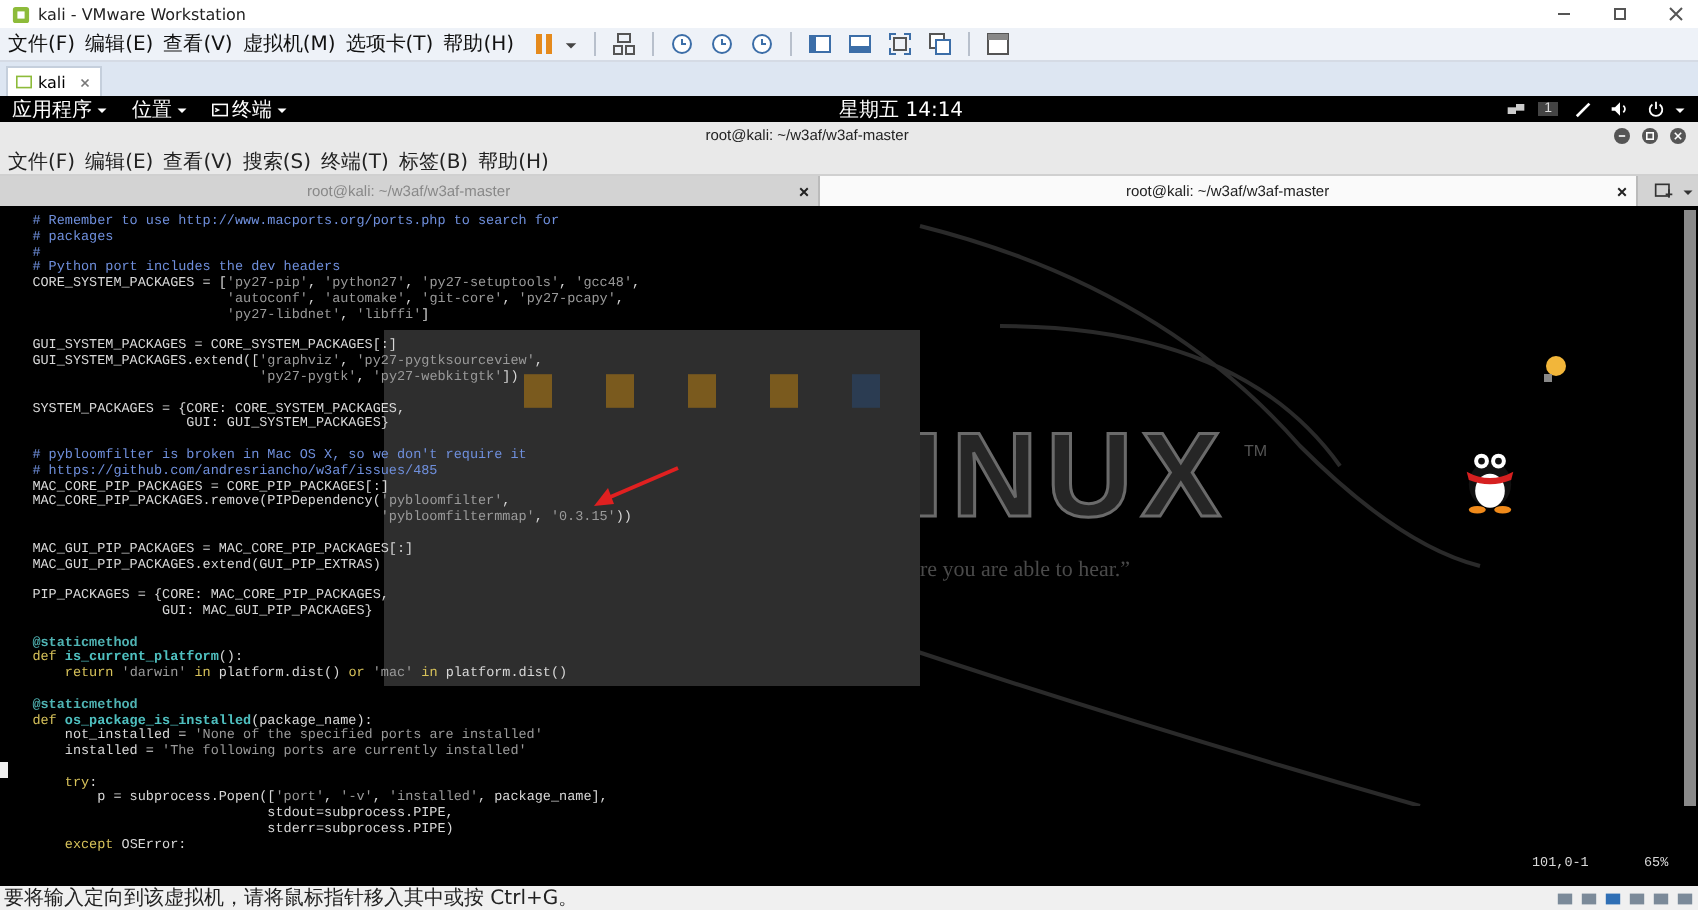  Describe the element at coordinates (21, 14) in the screenshot. I see `vm-logo-icon` at that location.